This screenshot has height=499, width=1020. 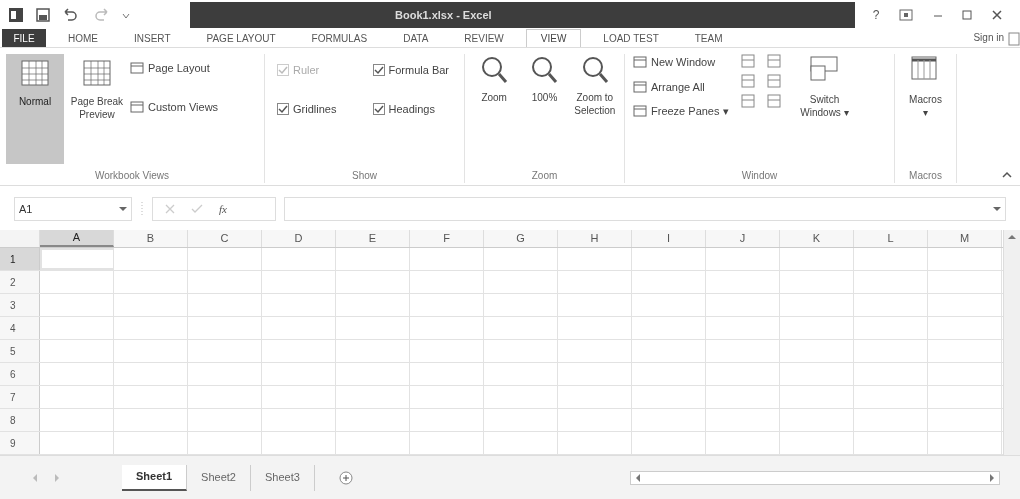 What do you see at coordinates (925, 111) in the screenshot?
I see `macros-button: Macros ▾` at bounding box center [925, 111].